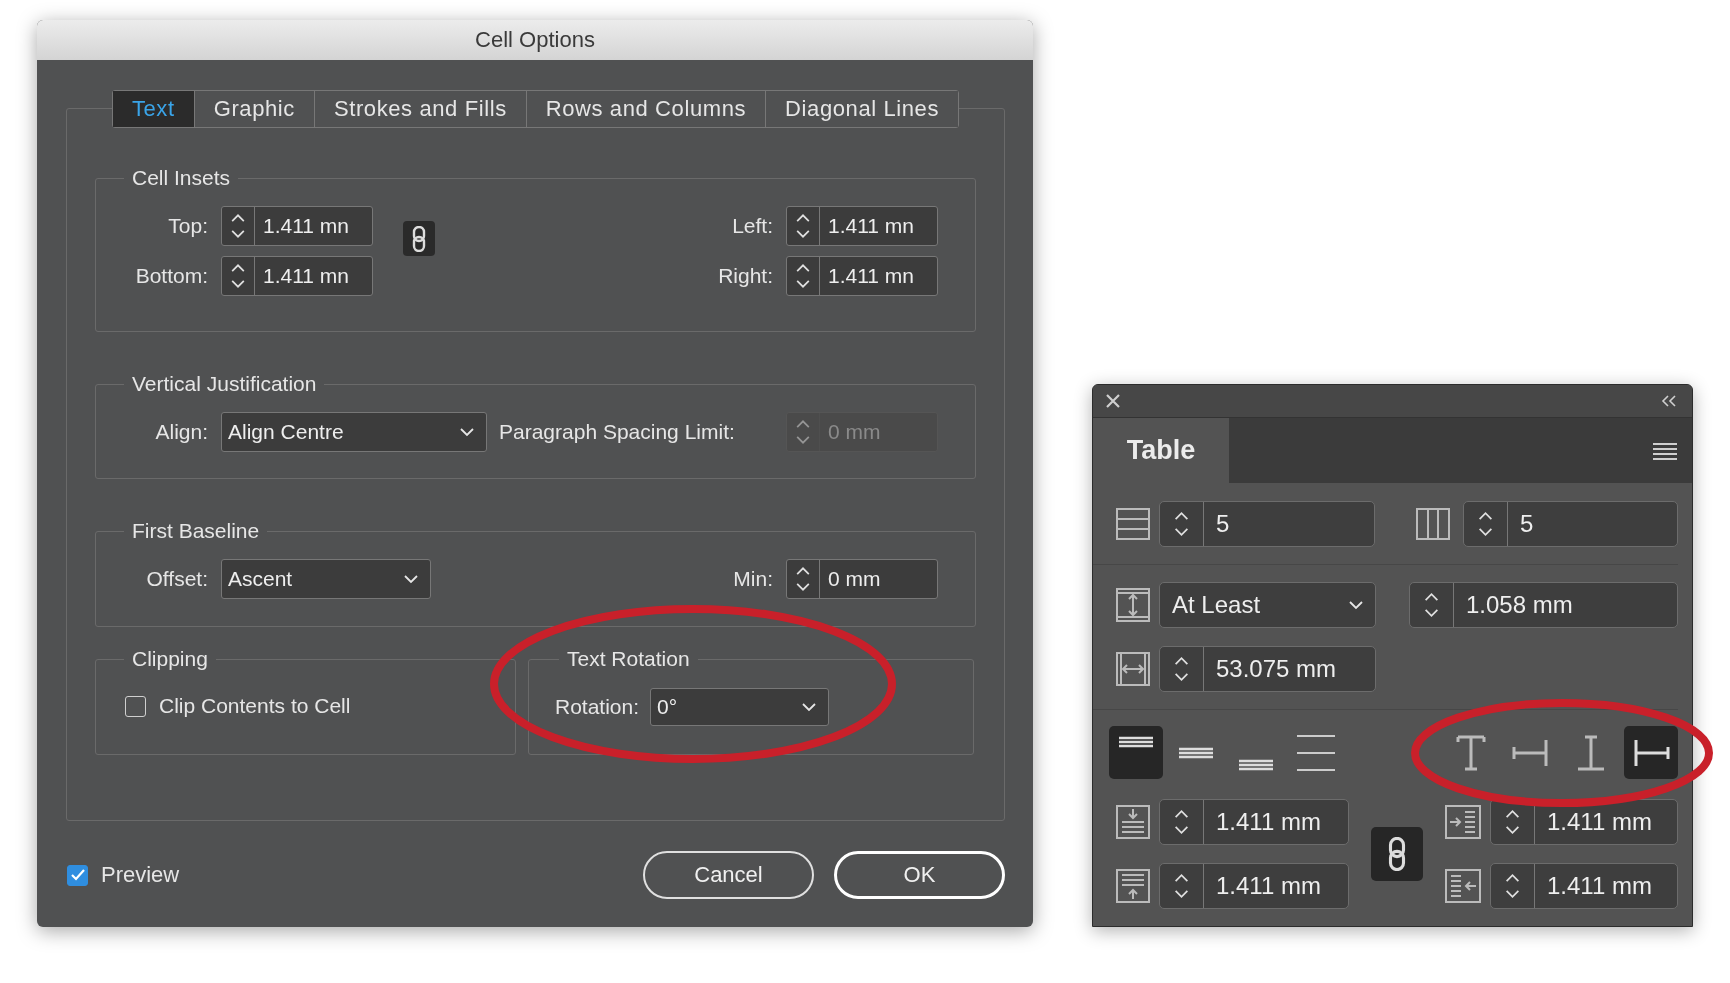 This screenshot has height=983, width=1730. Describe the element at coordinates (1463, 885) in the screenshot. I see `inset-right-icon` at that location.